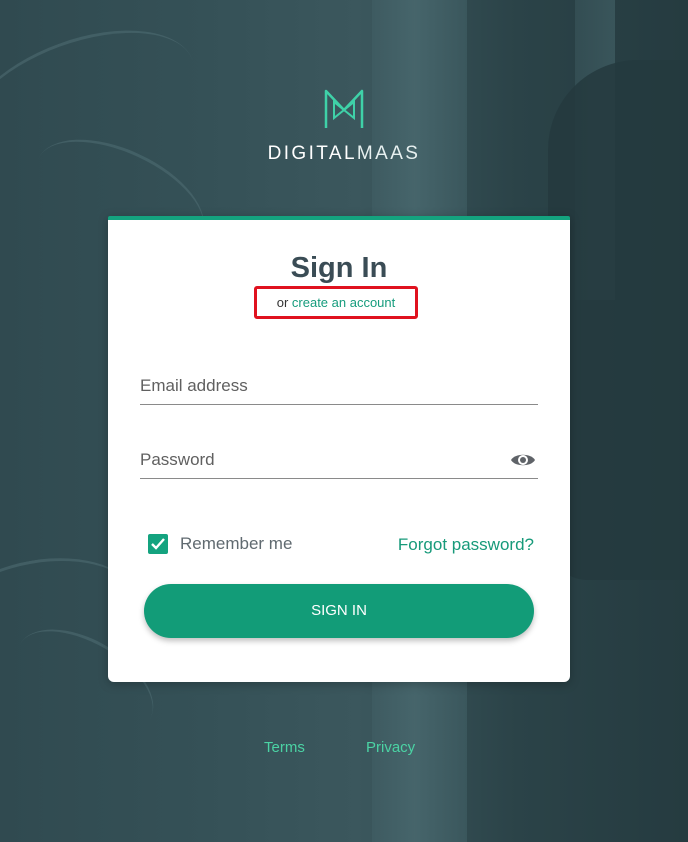 The height and width of the screenshot is (842, 688). What do you see at coordinates (466, 545) in the screenshot?
I see `forgot-password-link: Forgot password?` at bounding box center [466, 545].